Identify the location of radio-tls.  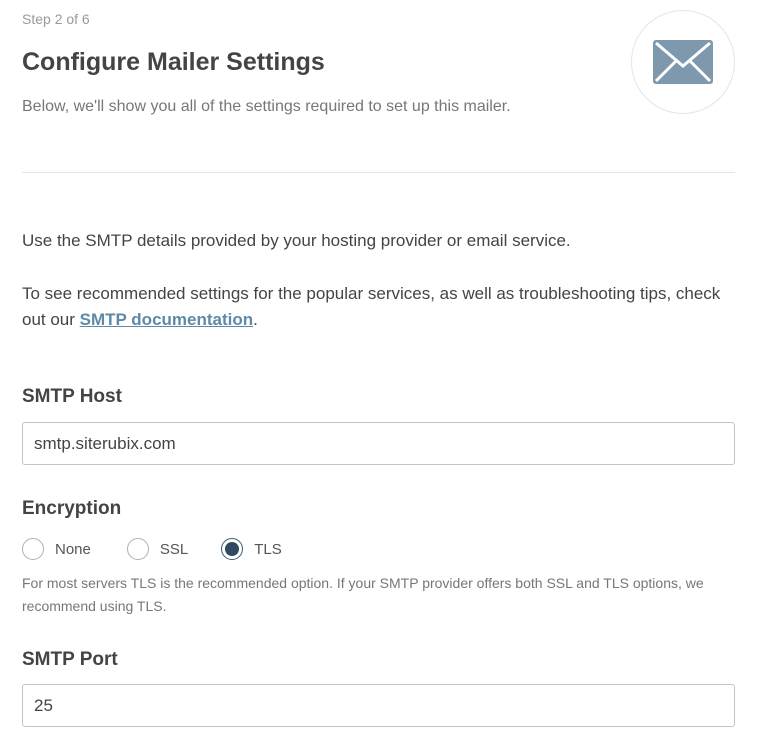
(232, 549).